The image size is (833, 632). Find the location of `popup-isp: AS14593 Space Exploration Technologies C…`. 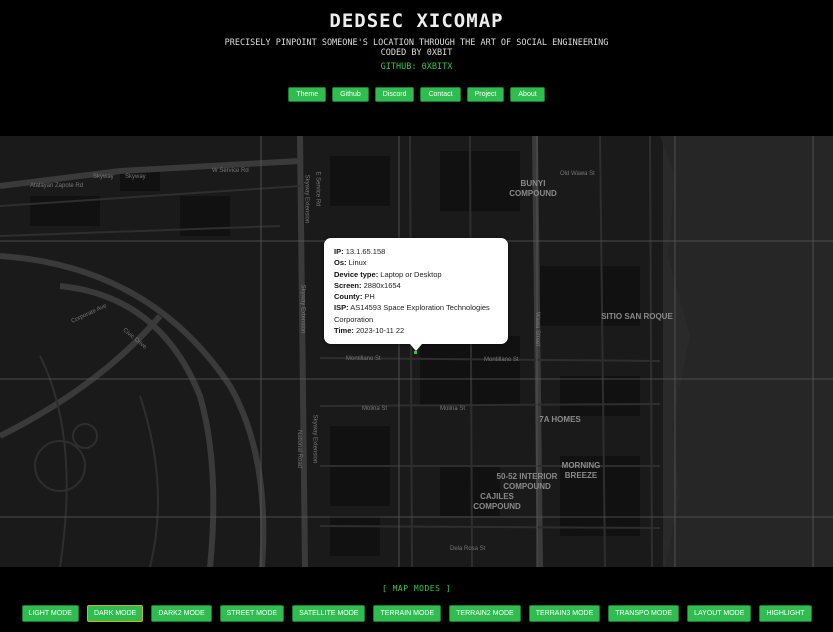

popup-isp: AS14593 Space Exploration Technologies C… is located at coordinates (412, 313).